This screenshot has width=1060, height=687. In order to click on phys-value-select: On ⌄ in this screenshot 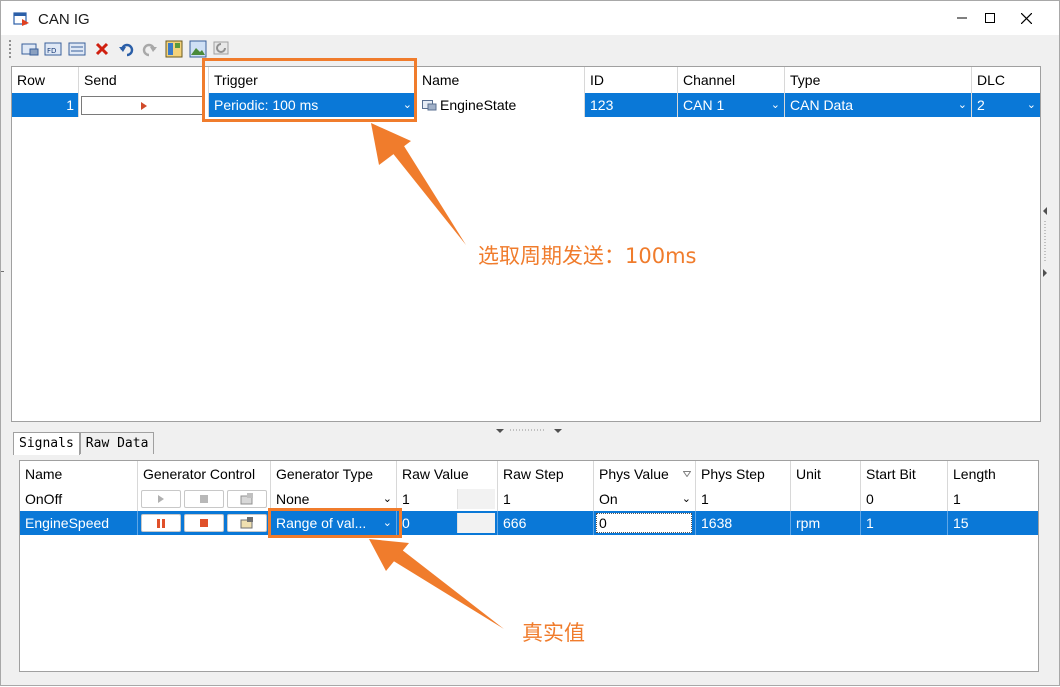, I will do `click(645, 499)`.